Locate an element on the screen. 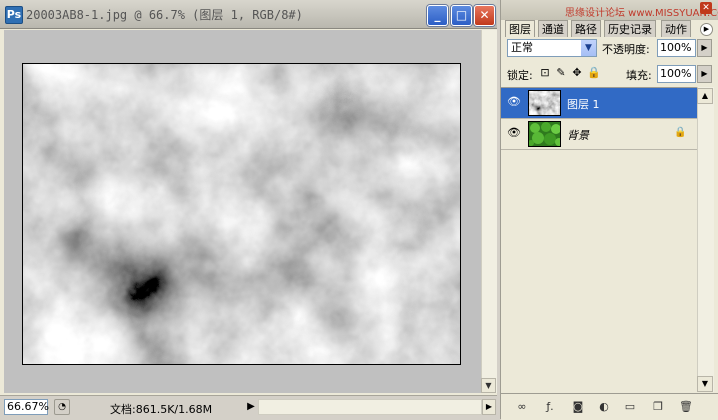 This screenshot has width=718, height=420. layer-name: 图层 1 is located at coordinates (583, 104).